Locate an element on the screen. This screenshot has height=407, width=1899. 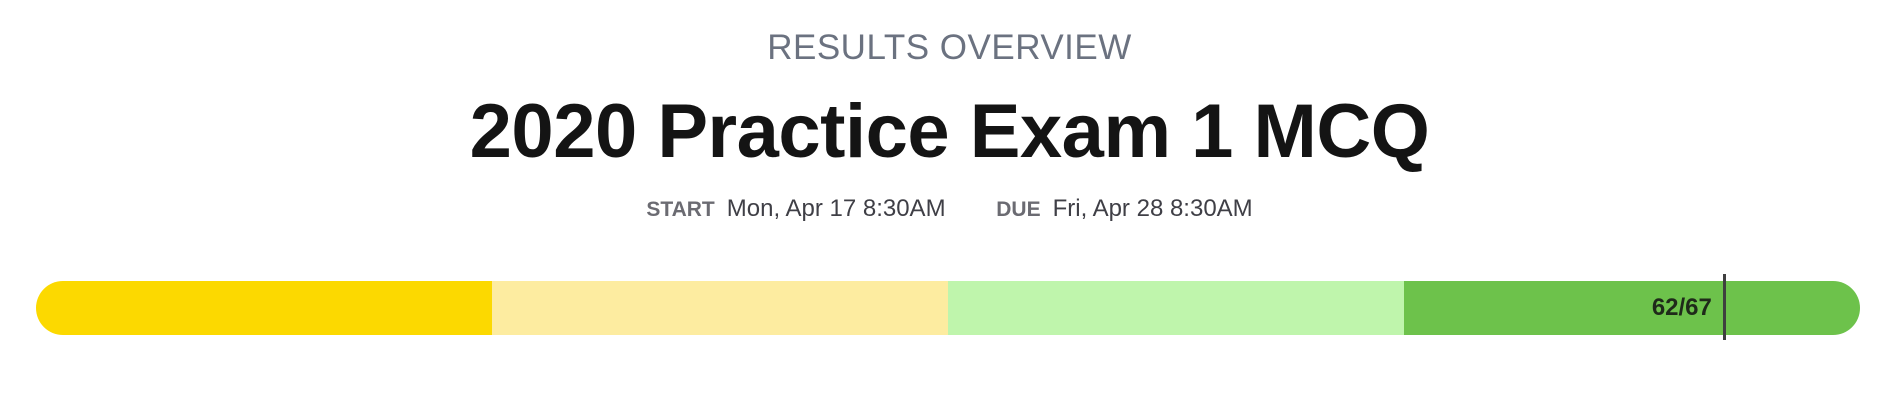
page-title: 2020 Practice Exam 1 MCQ is located at coordinates (949, 131).